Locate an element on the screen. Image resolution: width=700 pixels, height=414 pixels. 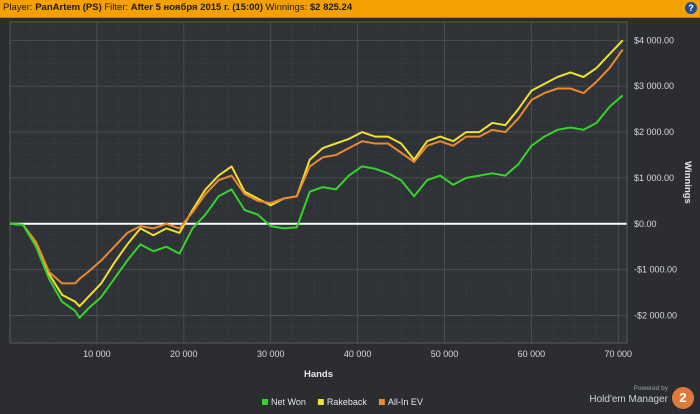
y-tick-label: $4 000.00 is located at coordinates (654, 40).